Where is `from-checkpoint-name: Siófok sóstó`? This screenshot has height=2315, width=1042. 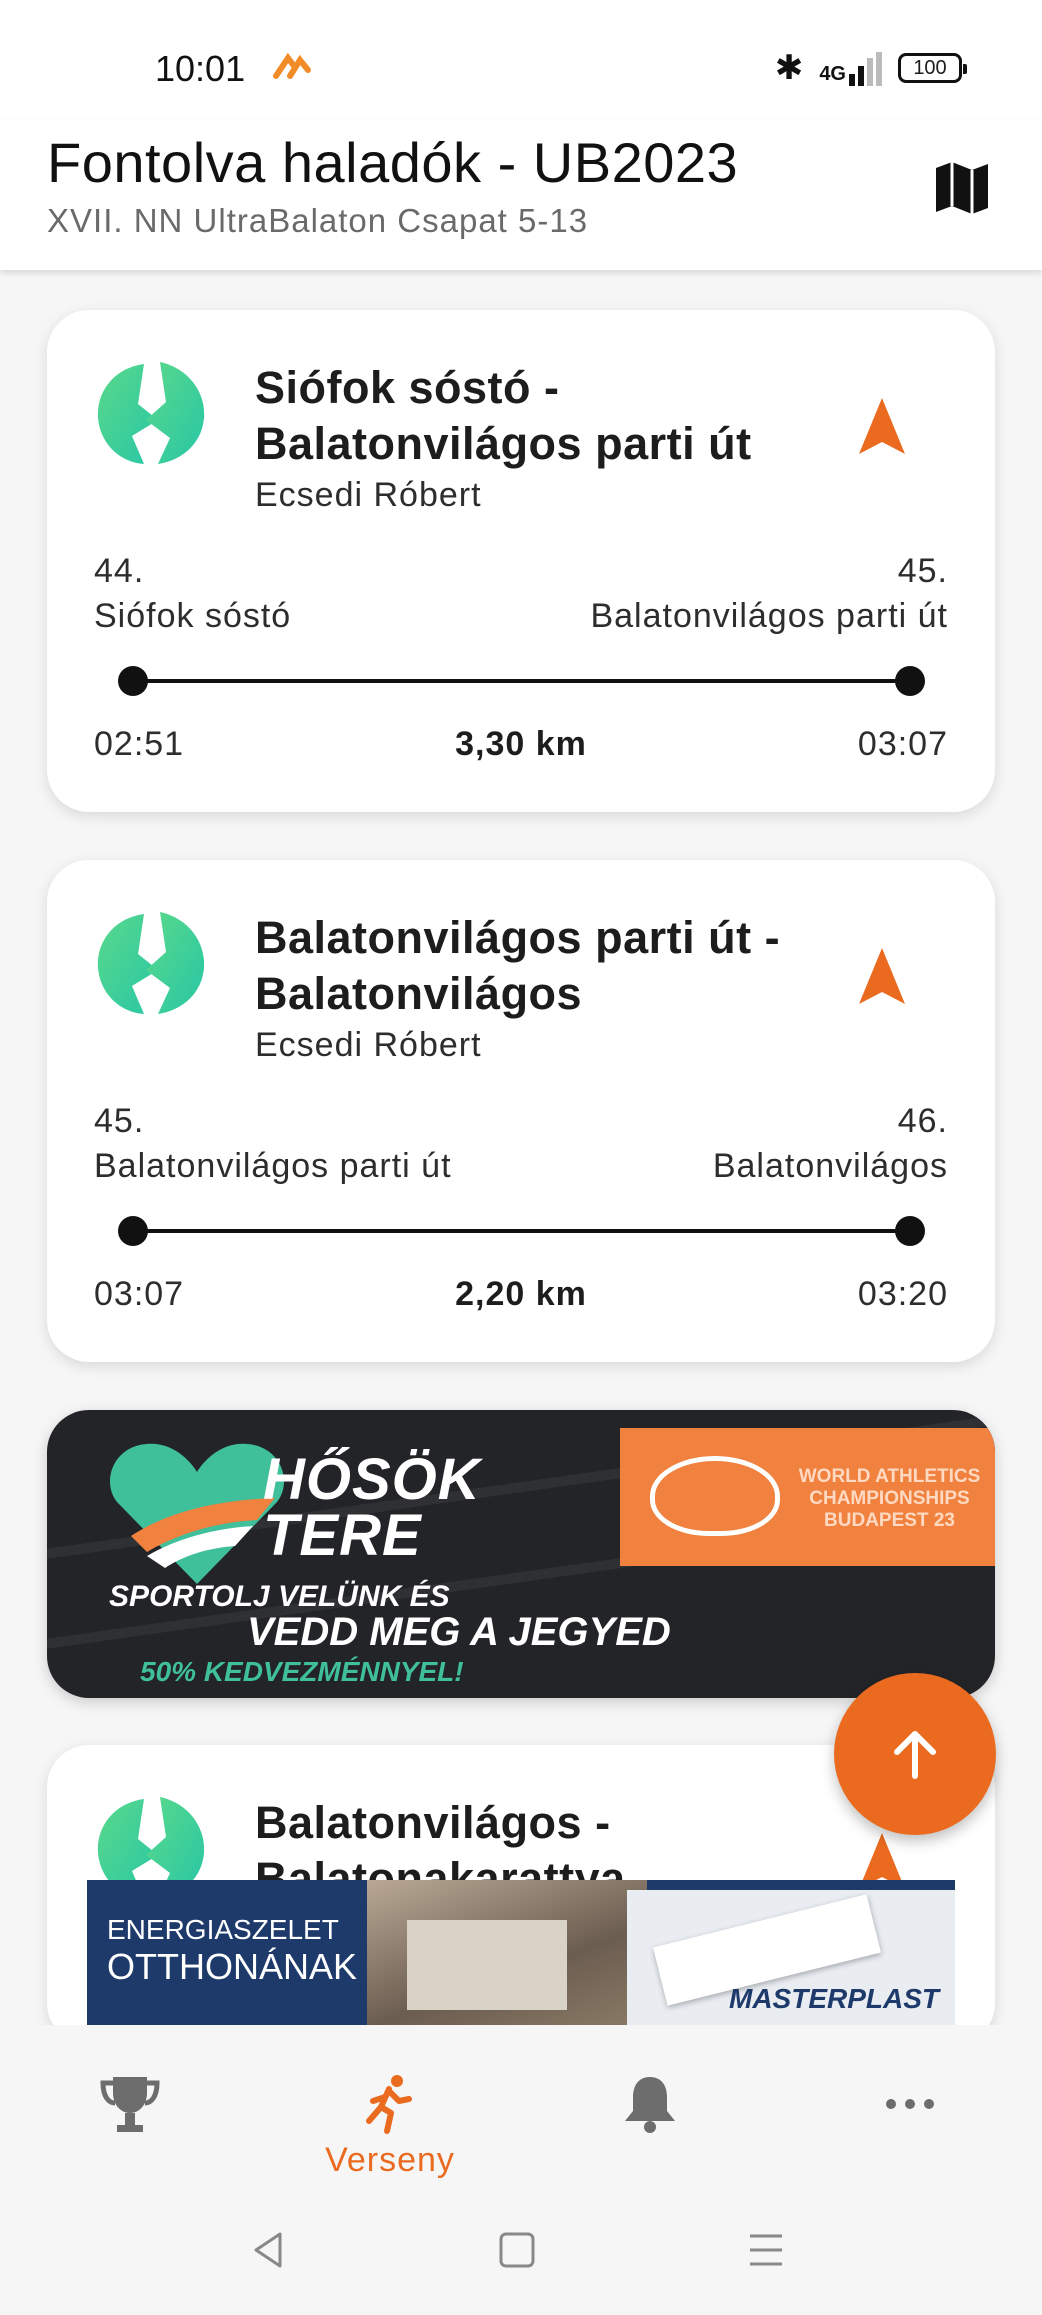
from-checkpoint-name: Siófok sóstó is located at coordinates (193, 616).